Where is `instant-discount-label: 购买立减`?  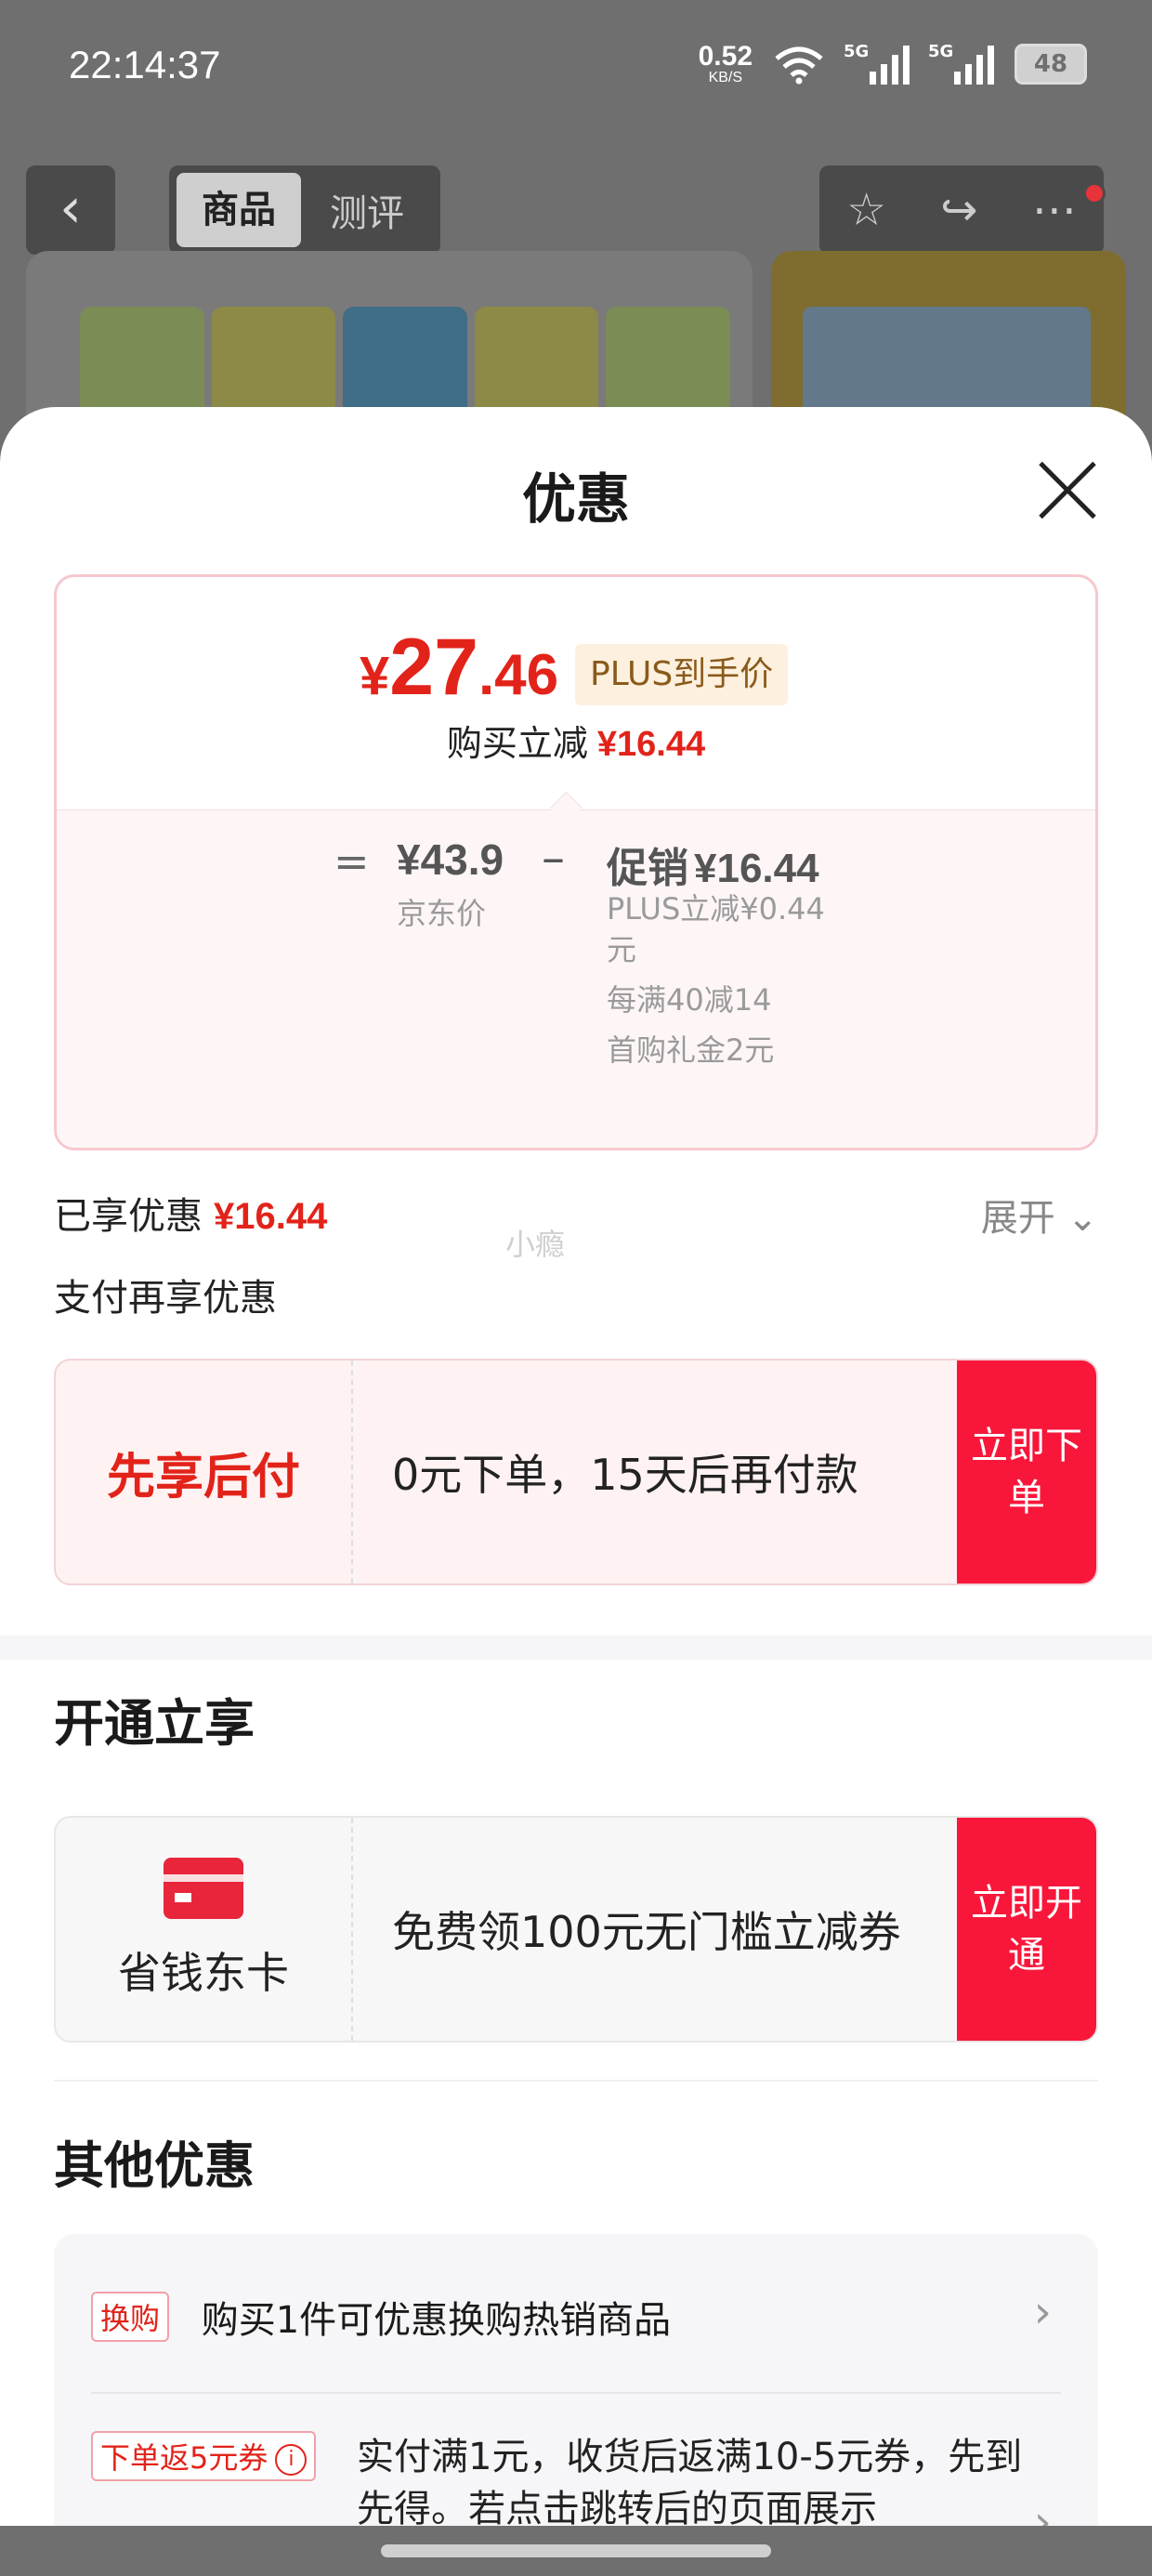 instant-discount-label: 购买立减 is located at coordinates (517, 743).